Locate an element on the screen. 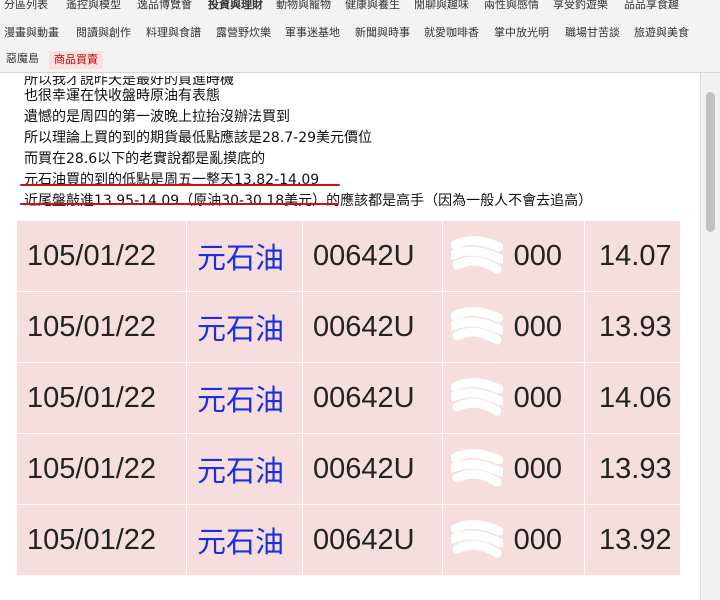 The height and width of the screenshot is (600, 720). nav-link-rc-models: 遙控與模型 is located at coordinates (93, 7).